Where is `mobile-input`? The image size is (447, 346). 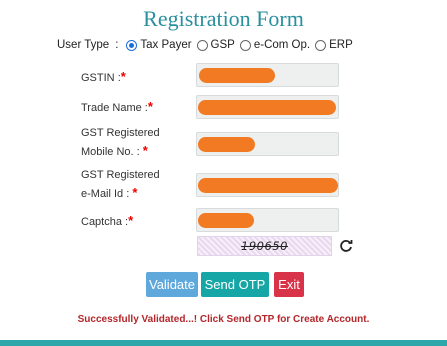
mobile-input is located at coordinates (267, 144).